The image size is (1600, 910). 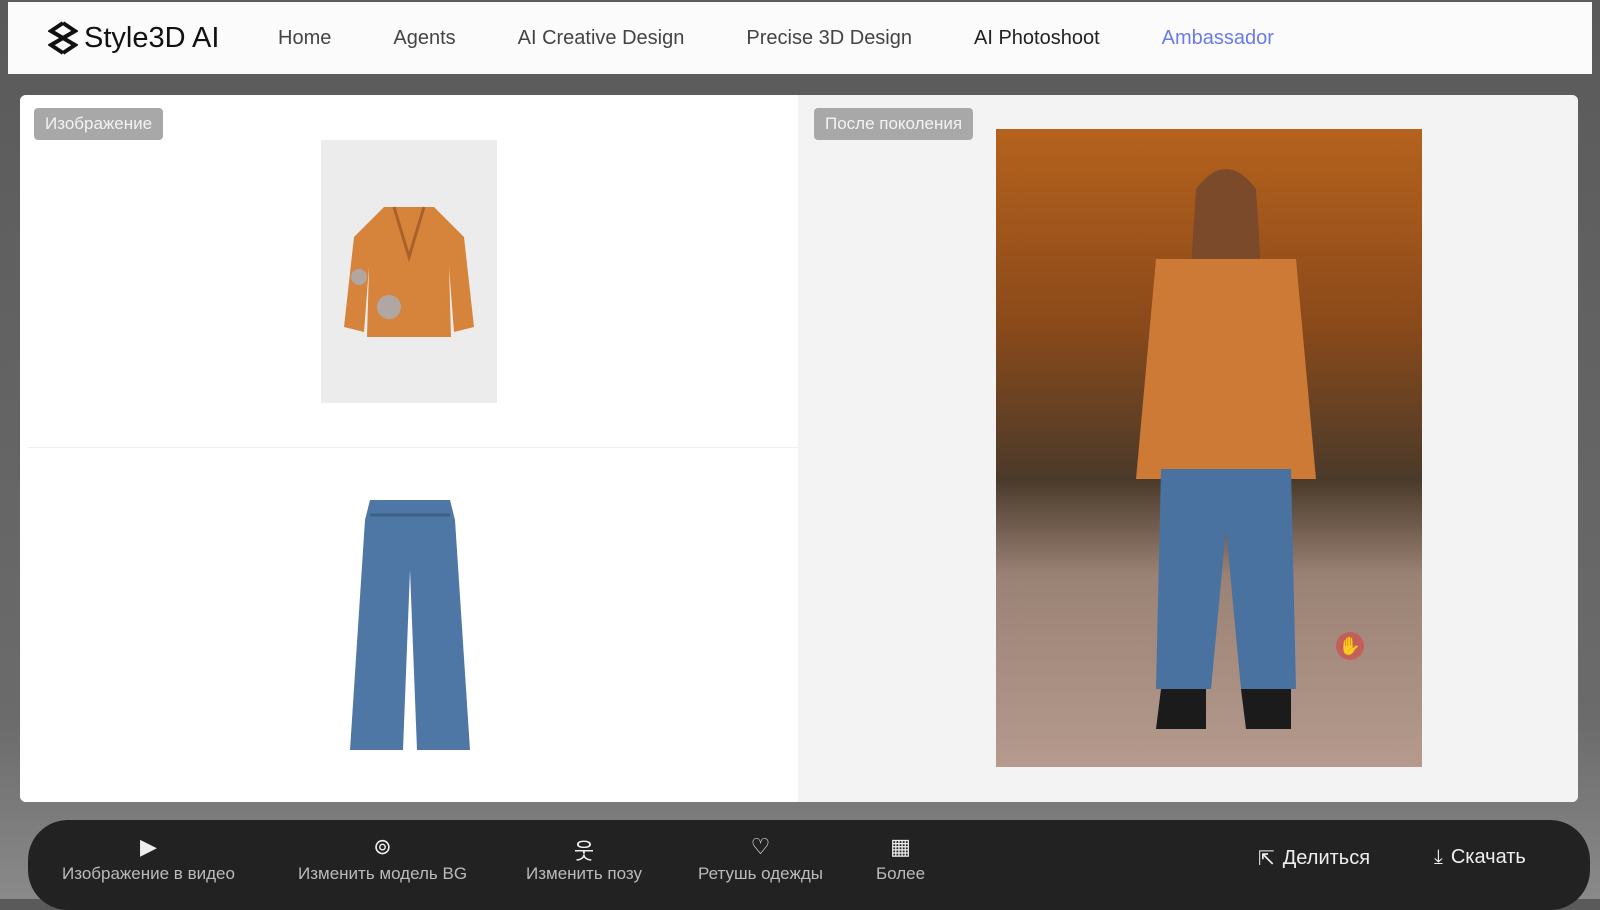 I want to click on download-button: ⤓ Скачать, so click(x=1480, y=857).